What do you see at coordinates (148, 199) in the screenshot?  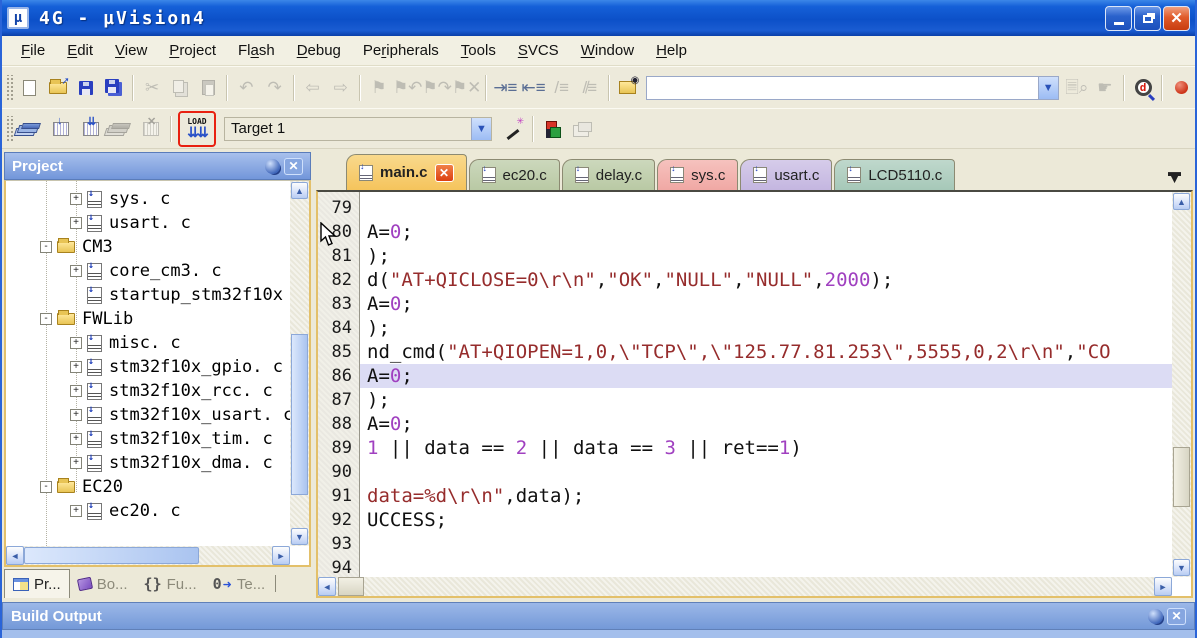 I see `tree-item-sys-c: + sys. c` at bounding box center [148, 199].